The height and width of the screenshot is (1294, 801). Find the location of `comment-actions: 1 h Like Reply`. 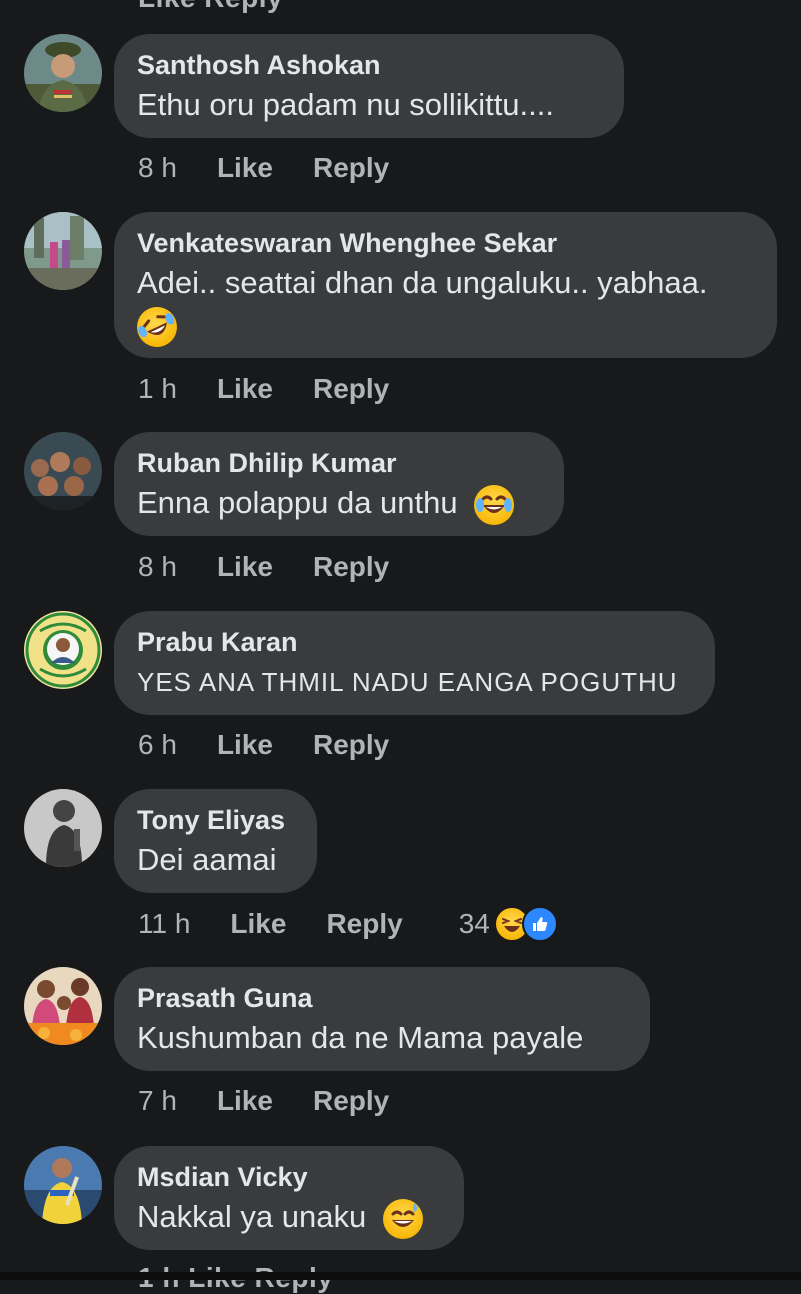

comment-actions: 1 h Like Reply is located at coordinates (291, 389).